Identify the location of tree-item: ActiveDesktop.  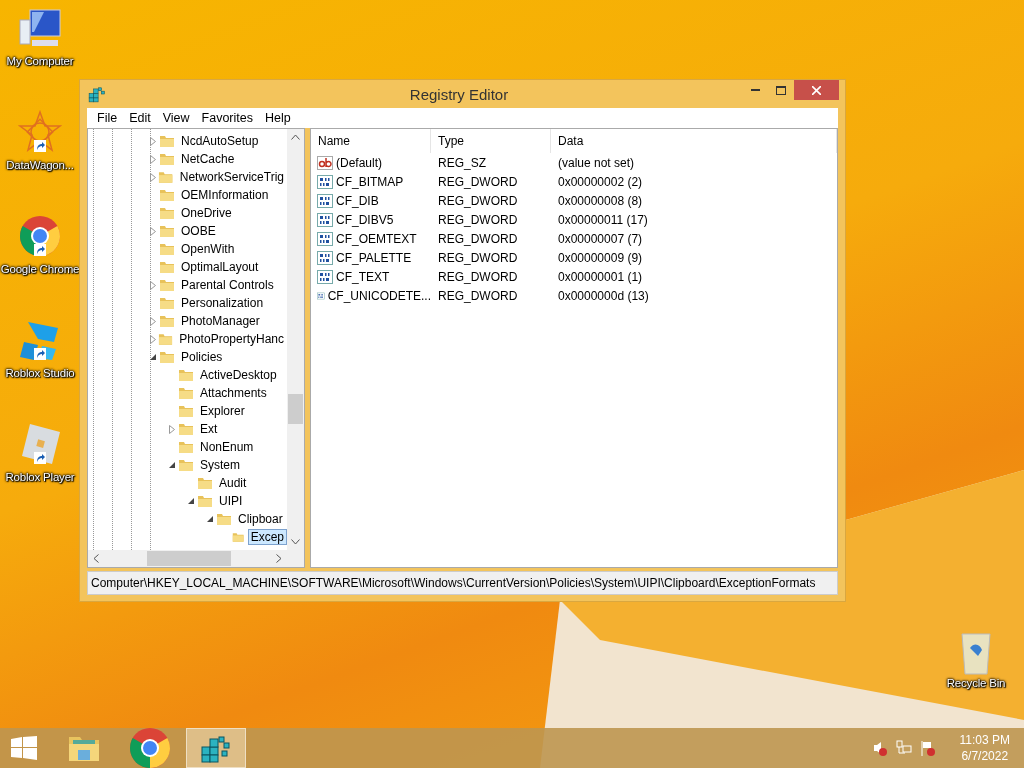
(238, 375).